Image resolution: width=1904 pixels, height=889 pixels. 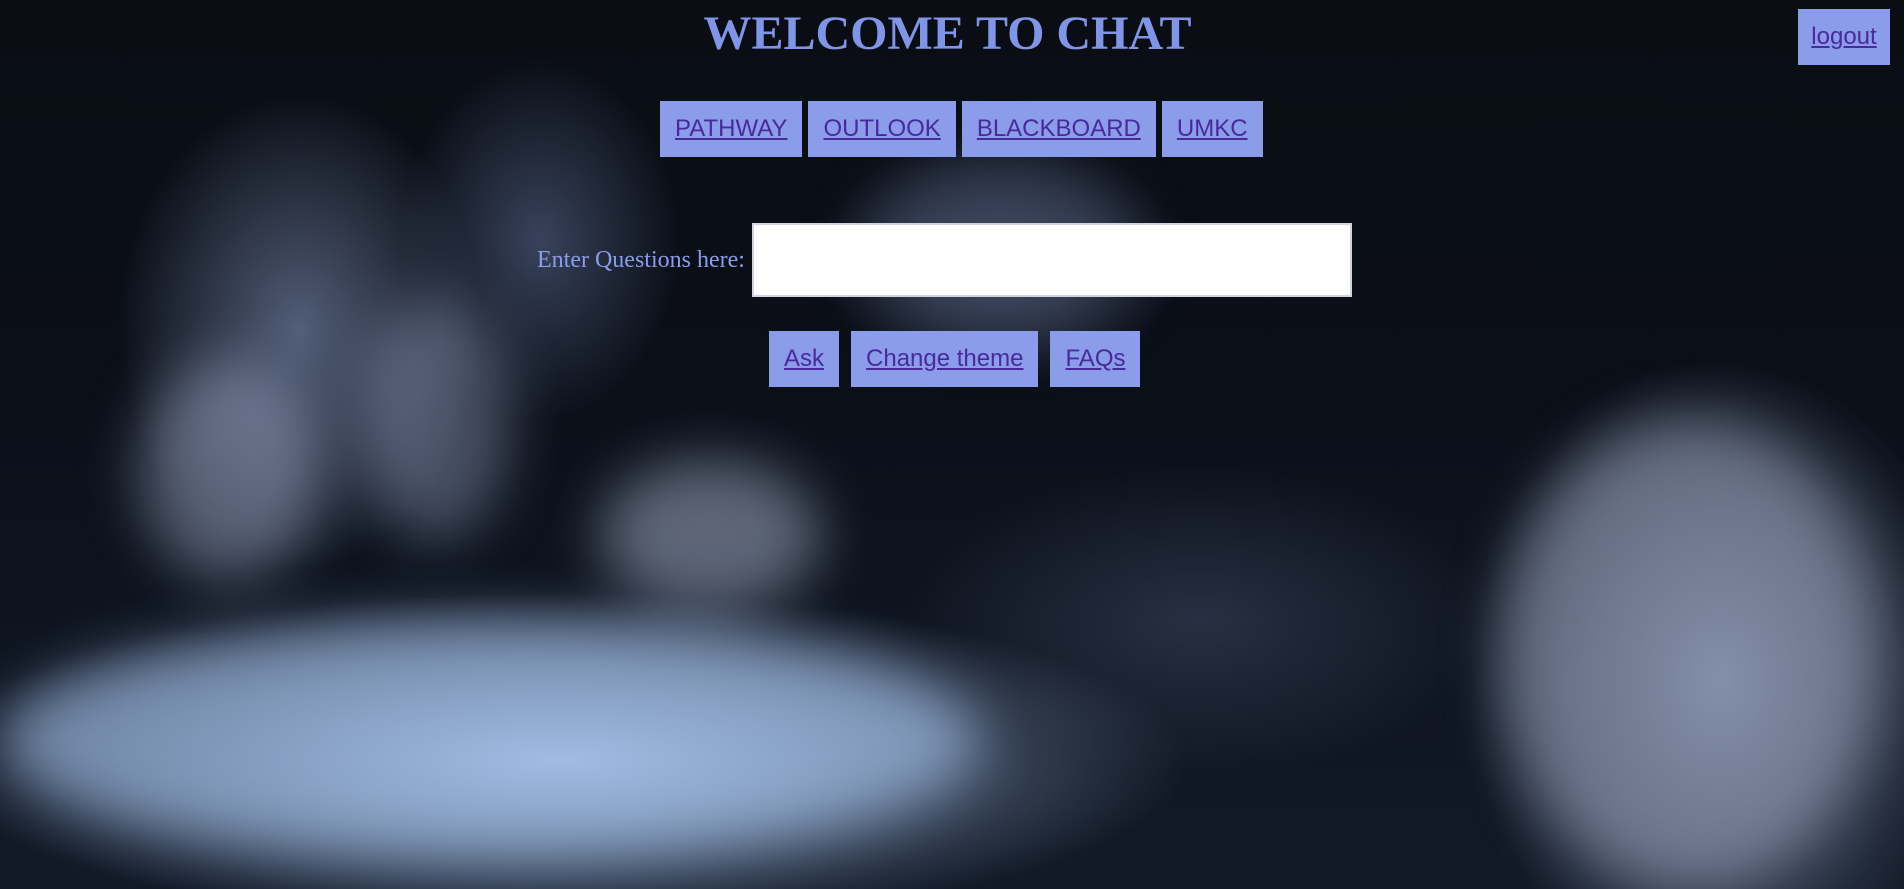 I want to click on question-input, so click(x=1051, y=260).